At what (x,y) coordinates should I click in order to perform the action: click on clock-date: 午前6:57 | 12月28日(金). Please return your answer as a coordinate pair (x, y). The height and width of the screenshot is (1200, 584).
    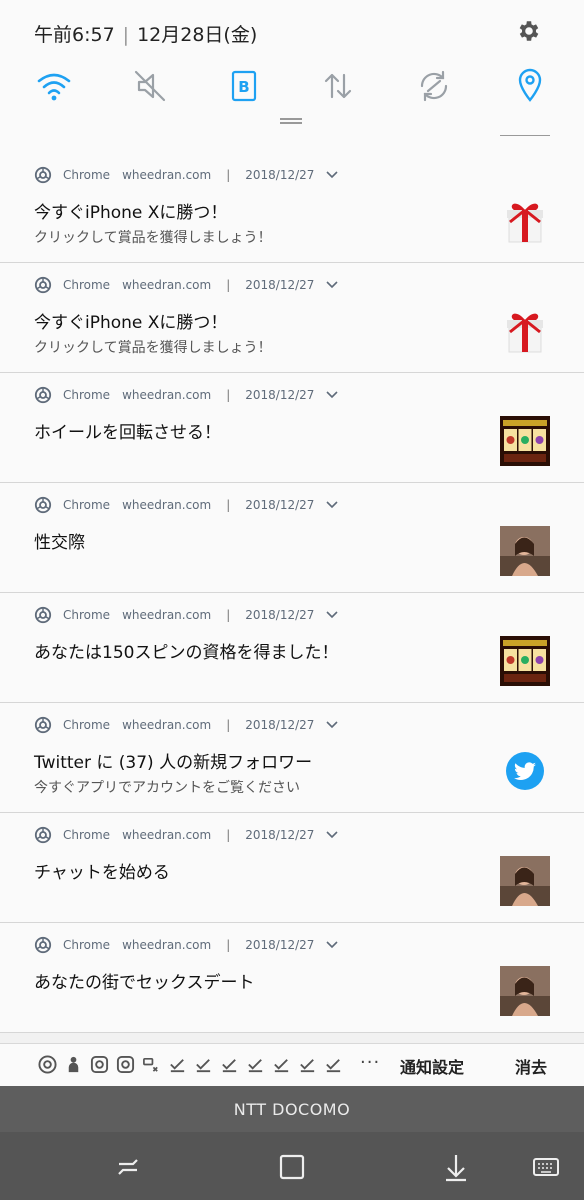
    Looking at the image, I should click on (146, 35).